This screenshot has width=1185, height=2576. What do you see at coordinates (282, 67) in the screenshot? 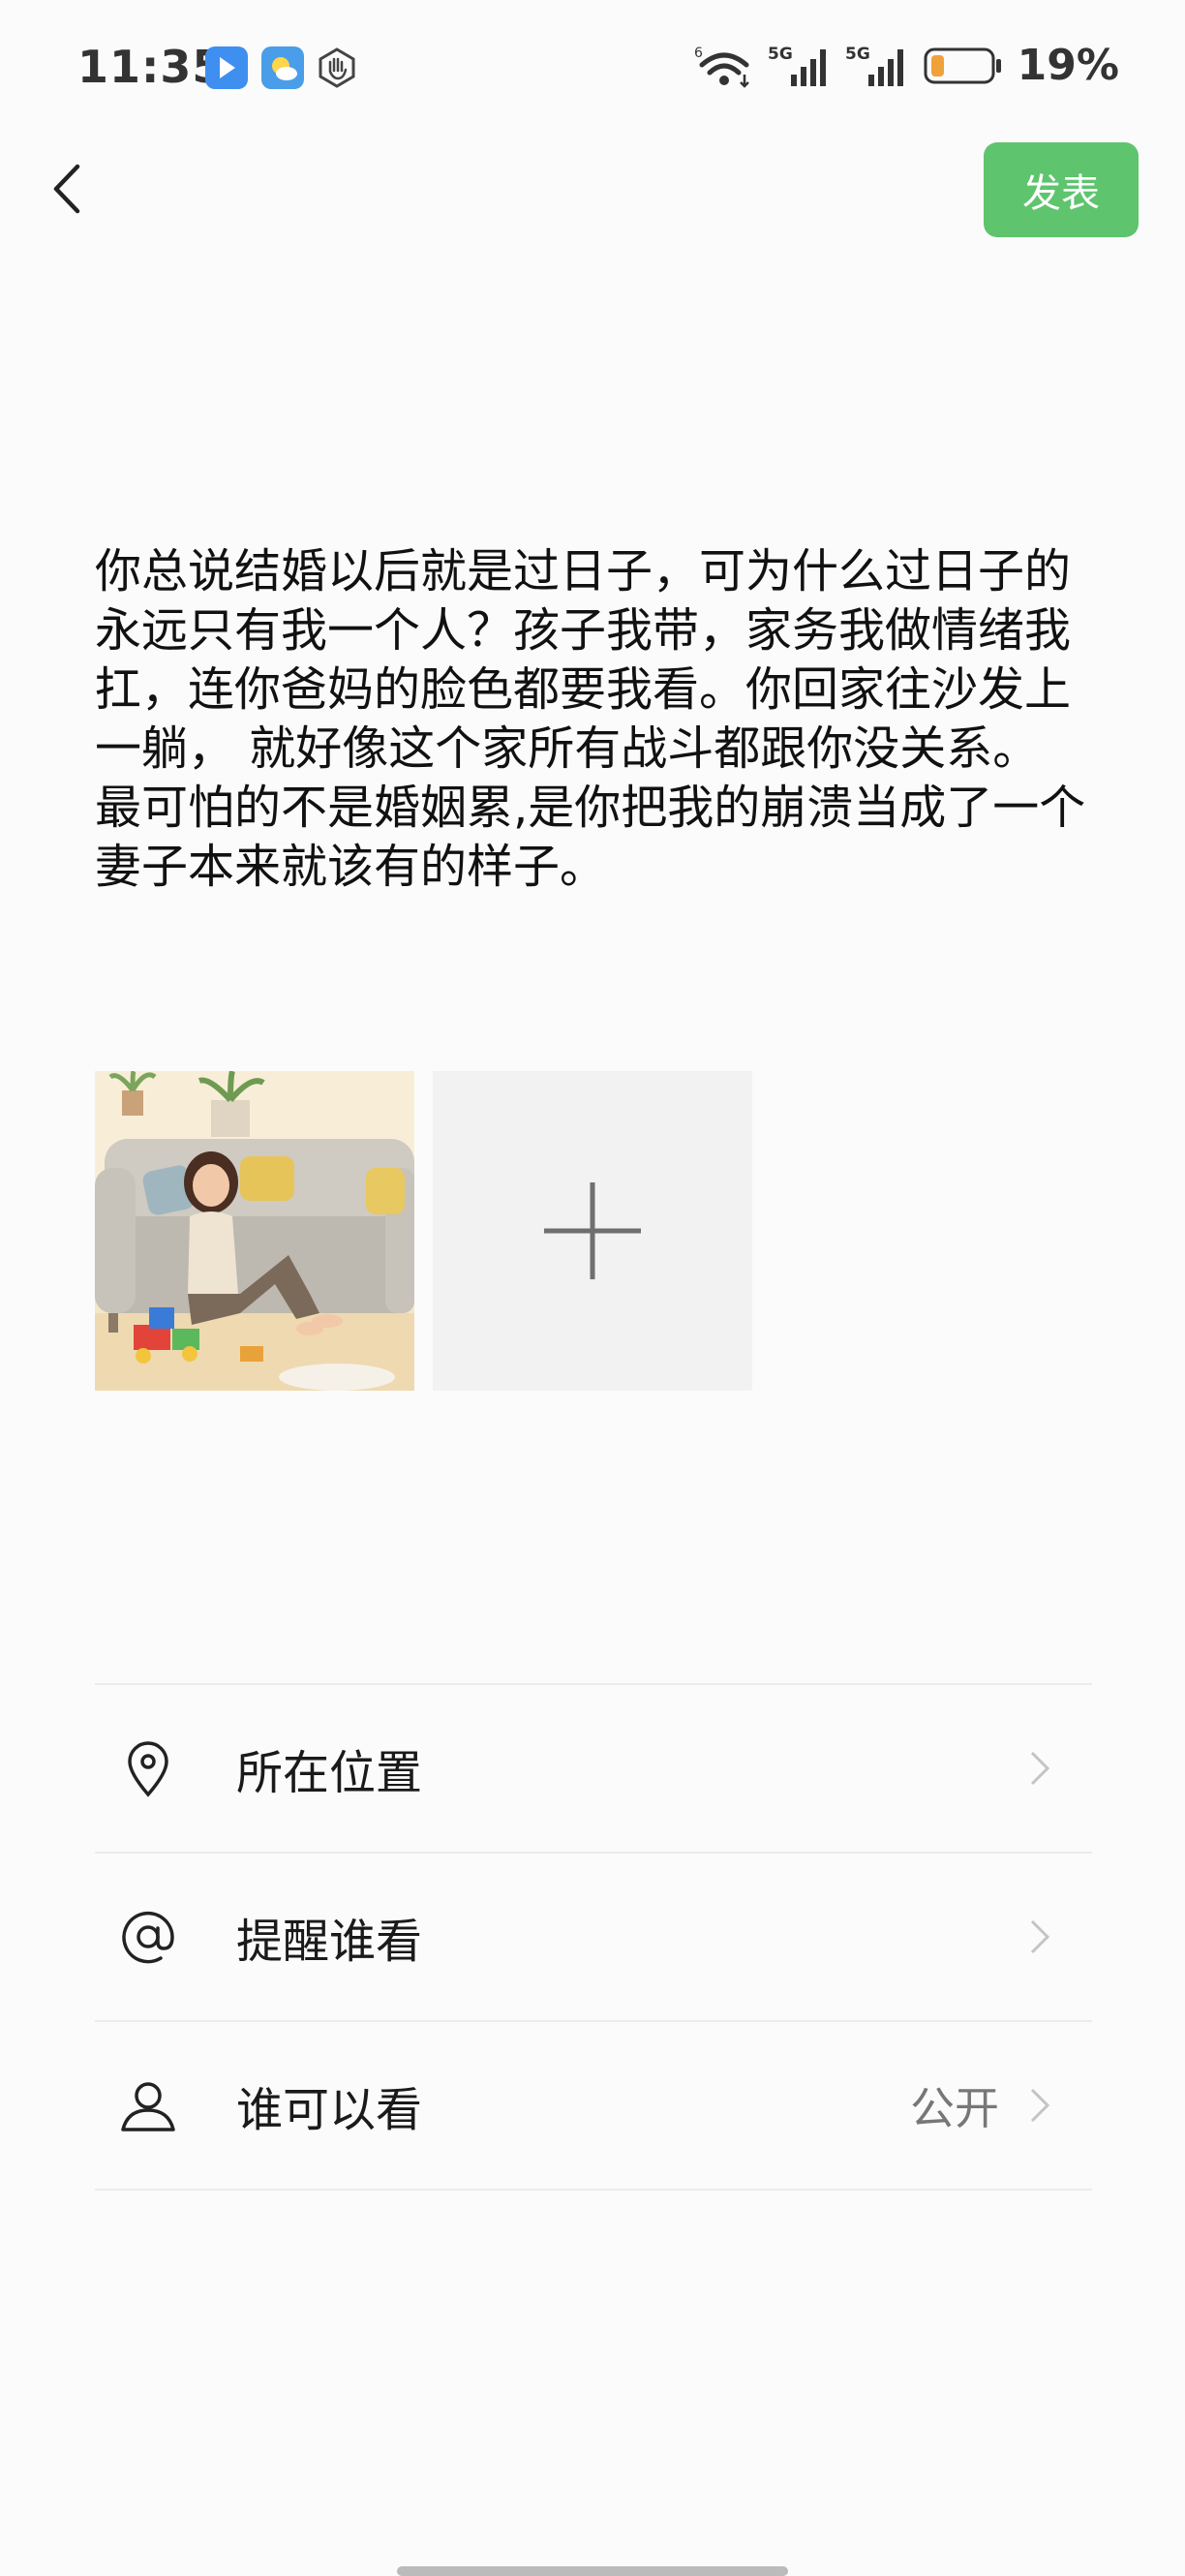
I see `weather-icon` at bounding box center [282, 67].